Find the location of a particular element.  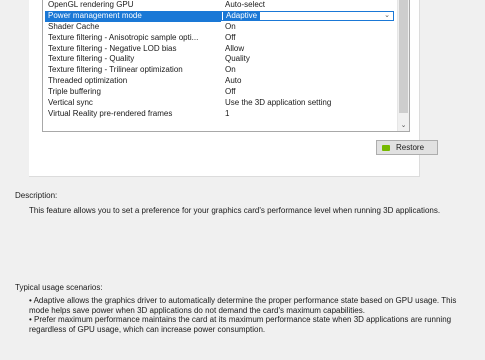

nvidia-icon is located at coordinates (386, 148).